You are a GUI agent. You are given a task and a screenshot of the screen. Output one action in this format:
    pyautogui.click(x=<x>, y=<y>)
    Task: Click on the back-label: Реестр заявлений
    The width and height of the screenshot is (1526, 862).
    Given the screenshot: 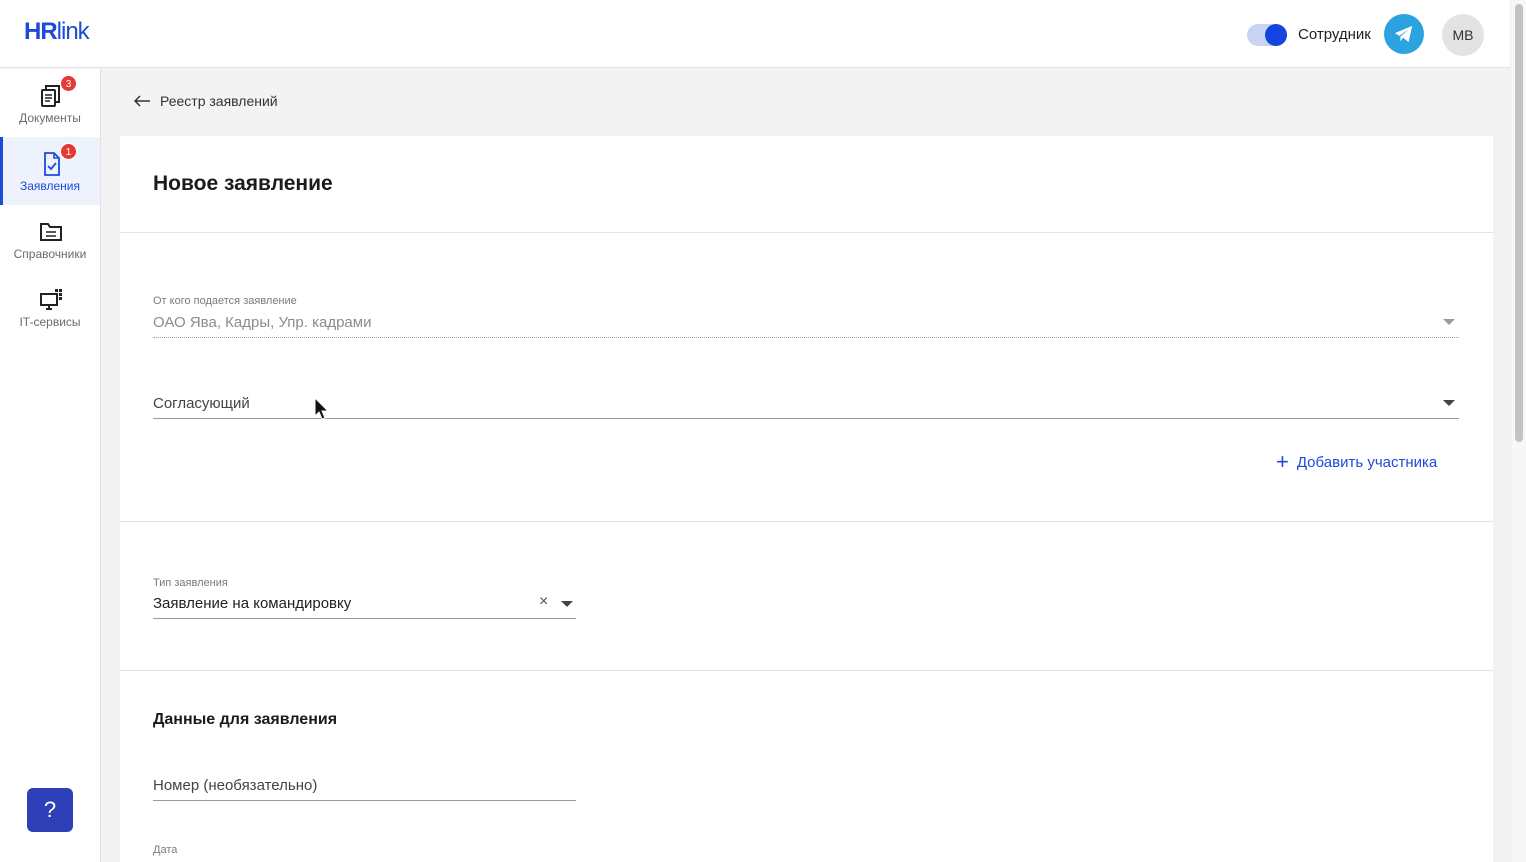 What is the action you would take?
    pyautogui.click(x=219, y=101)
    